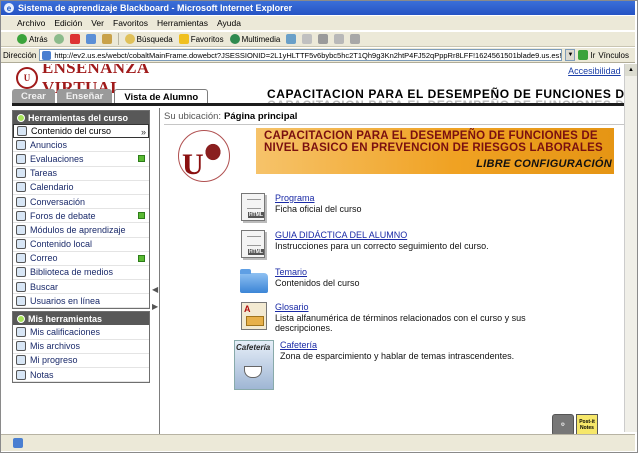 The height and width of the screenshot is (453, 638). I want to click on sidebar-item-label: Calendario, so click(52, 187).